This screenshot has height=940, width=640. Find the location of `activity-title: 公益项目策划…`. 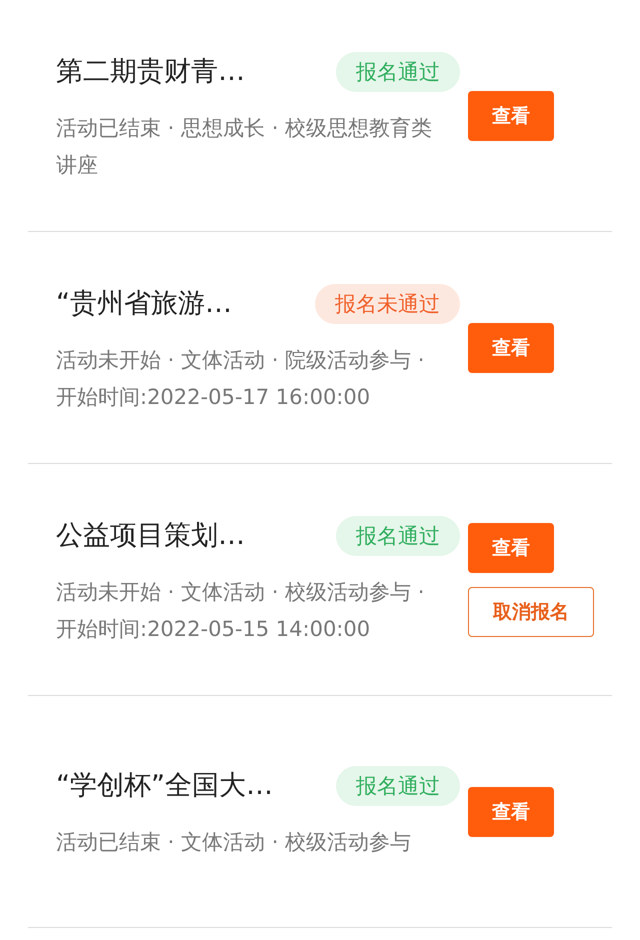

activity-title: 公益项目策划… is located at coordinates (150, 535).